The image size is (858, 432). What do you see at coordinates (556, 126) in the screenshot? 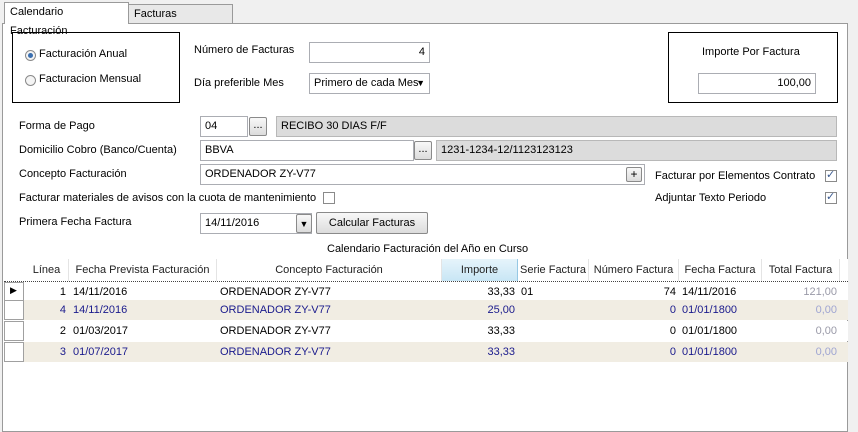
I see `forma-pago-description: RECIBO 30 DIAS F/F` at bounding box center [556, 126].